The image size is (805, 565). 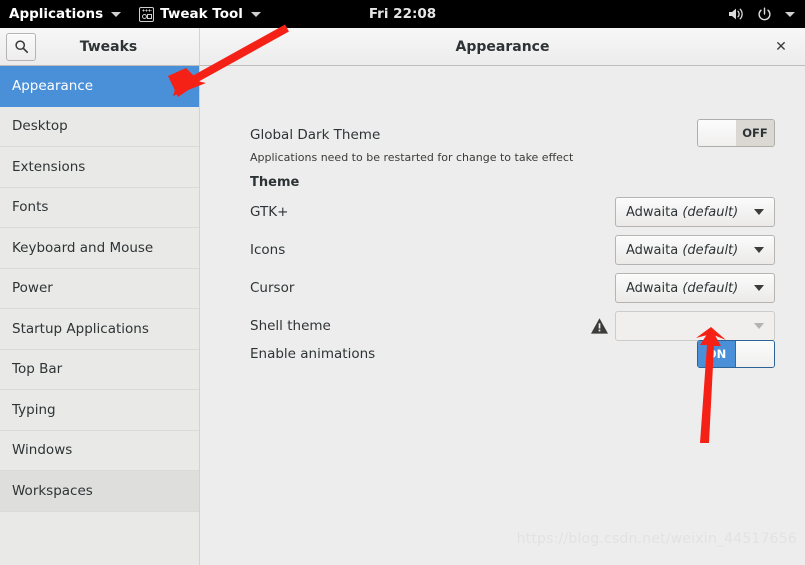 I want to click on cursor-theme-row: Cursor Adwaita (default), so click(x=502, y=288).